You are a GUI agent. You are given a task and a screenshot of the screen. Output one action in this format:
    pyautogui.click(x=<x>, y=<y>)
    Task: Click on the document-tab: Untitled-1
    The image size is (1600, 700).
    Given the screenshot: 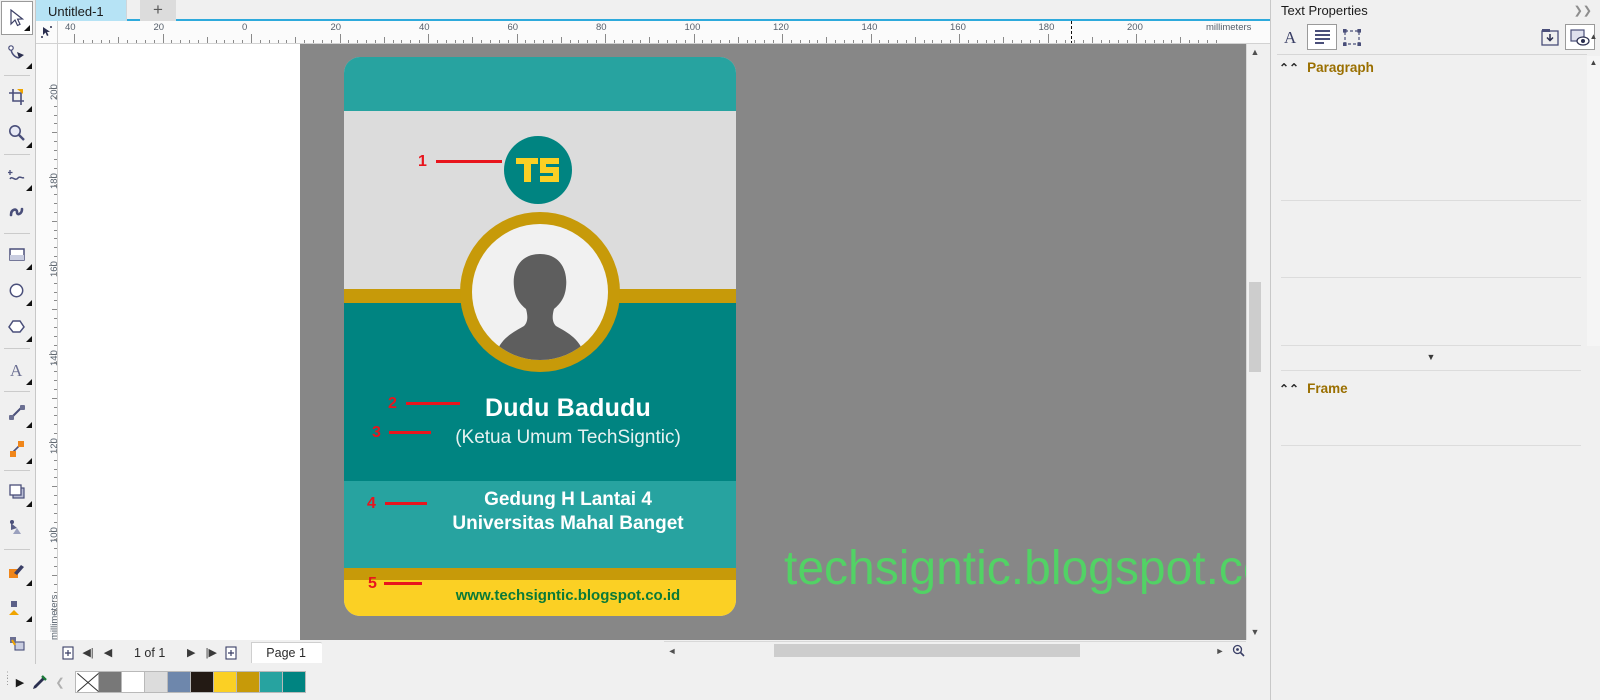 What is the action you would take?
    pyautogui.click(x=81, y=10)
    